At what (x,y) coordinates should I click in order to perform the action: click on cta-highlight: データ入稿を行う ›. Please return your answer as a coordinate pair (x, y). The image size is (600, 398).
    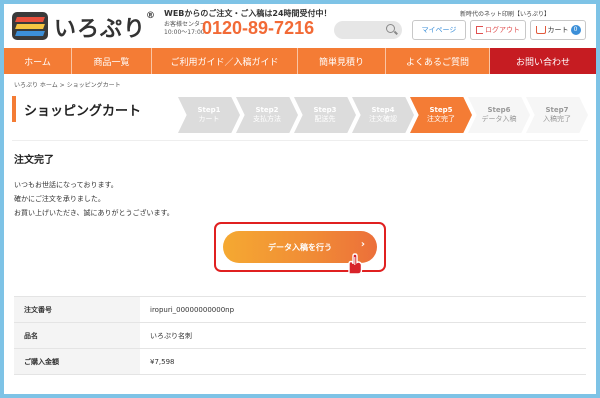
    Looking at the image, I should click on (300, 248).